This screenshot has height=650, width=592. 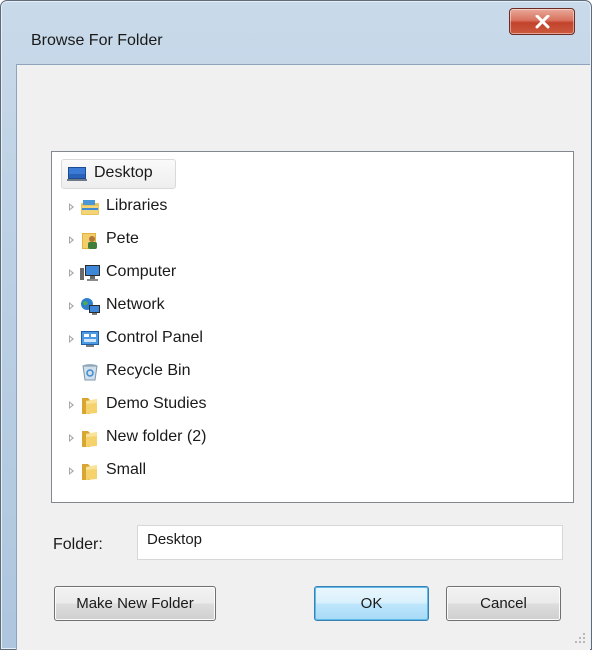 I want to click on close-button, so click(x=542, y=21).